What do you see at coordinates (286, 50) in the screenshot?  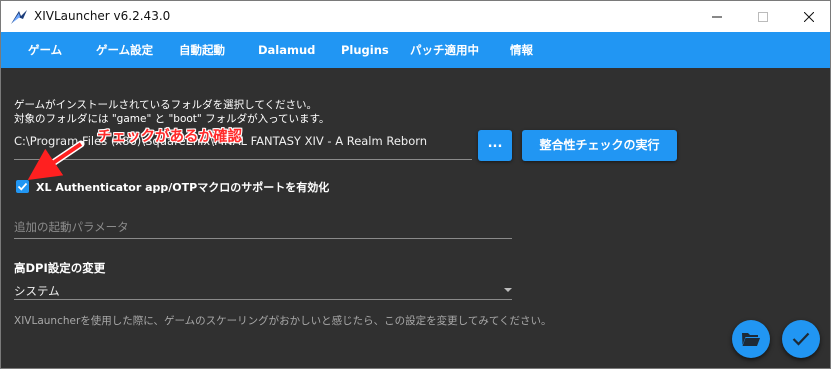 I see `tab-dalamud: Dalamud` at bounding box center [286, 50].